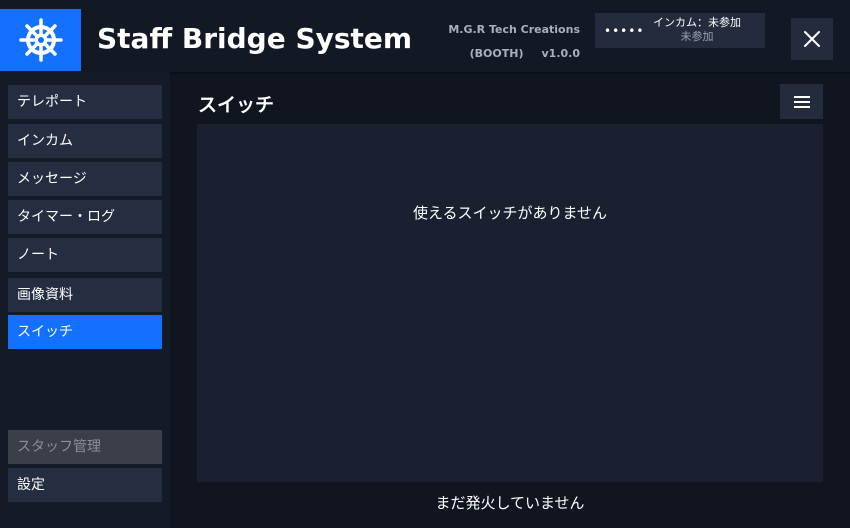  I want to click on empty-state-message: 使えるスイッチがありません, so click(510, 213).